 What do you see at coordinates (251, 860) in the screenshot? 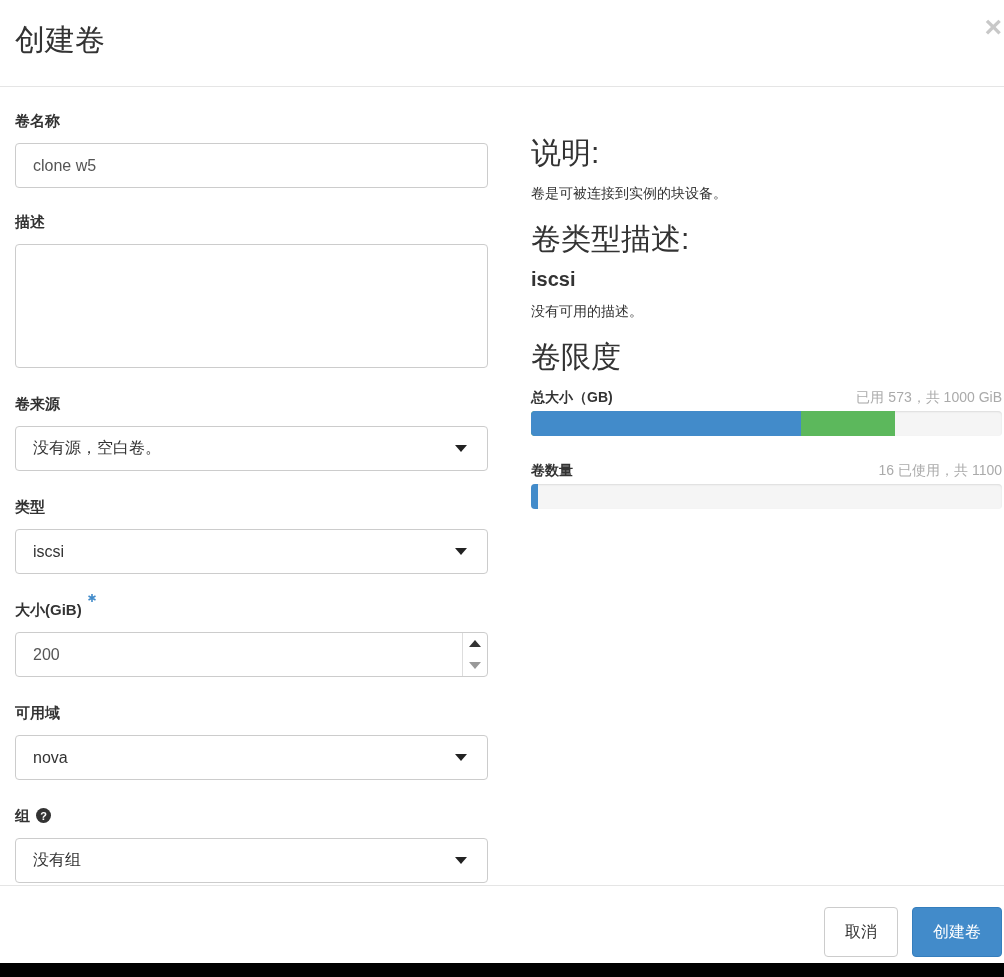
I see `select-field: 没有组` at bounding box center [251, 860].